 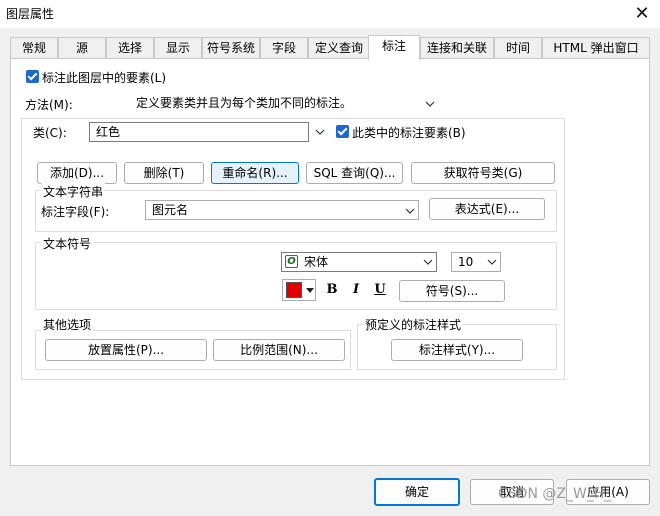 What do you see at coordinates (244, 103) in the screenshot?
I see `method-value: 定义要素类并且为每个类加不同的标注。` at bounding box center [244, 103].